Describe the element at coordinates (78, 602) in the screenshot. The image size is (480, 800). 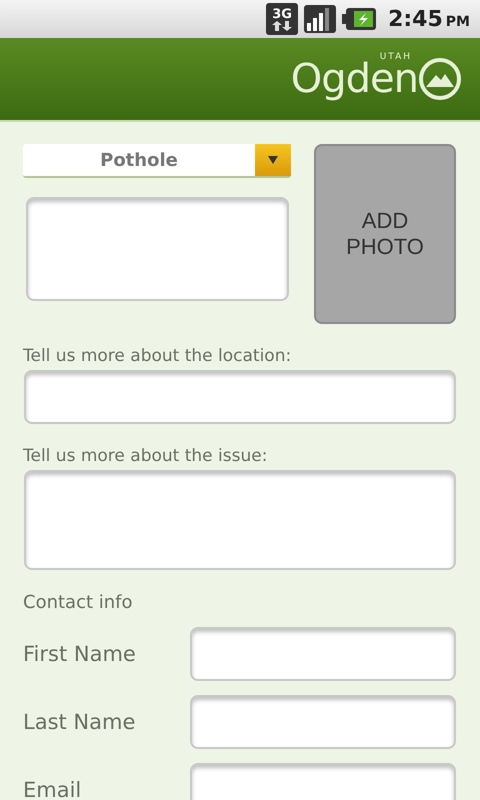
I see `section-heading: Contact info` at that location.